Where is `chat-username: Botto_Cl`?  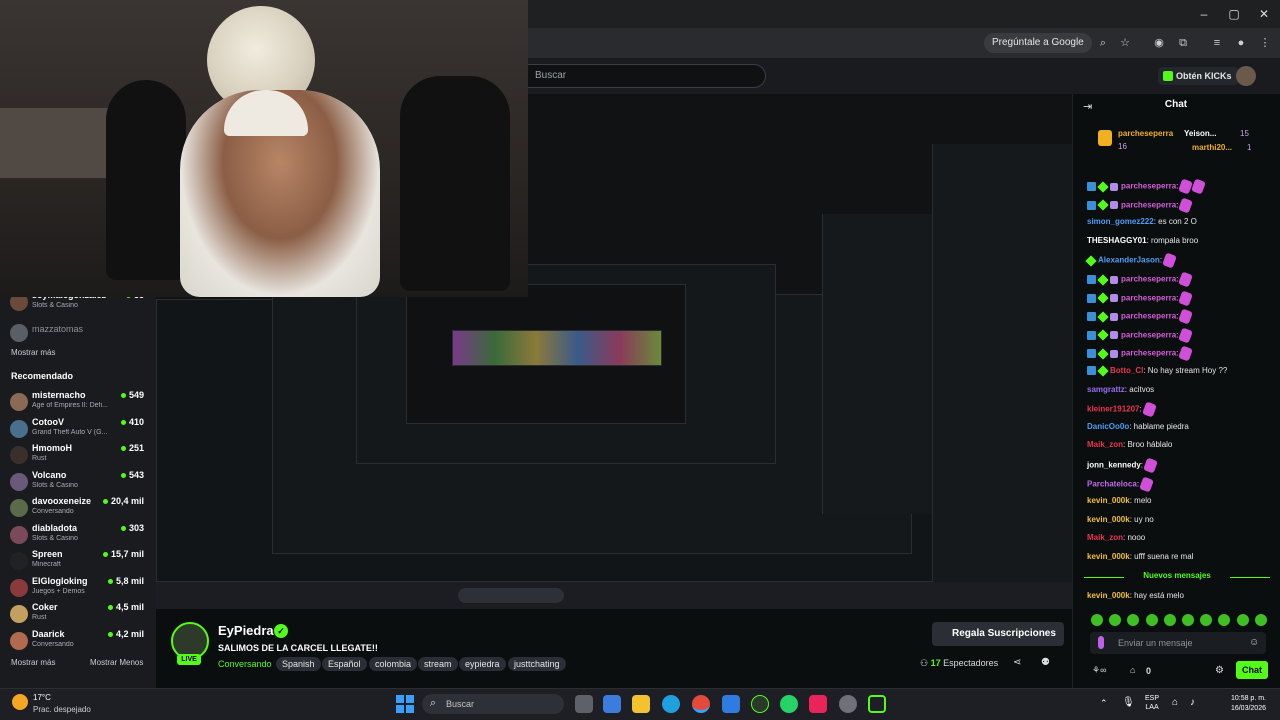 chat-username: Botto_Cl is located at coordinates (1126, 370).